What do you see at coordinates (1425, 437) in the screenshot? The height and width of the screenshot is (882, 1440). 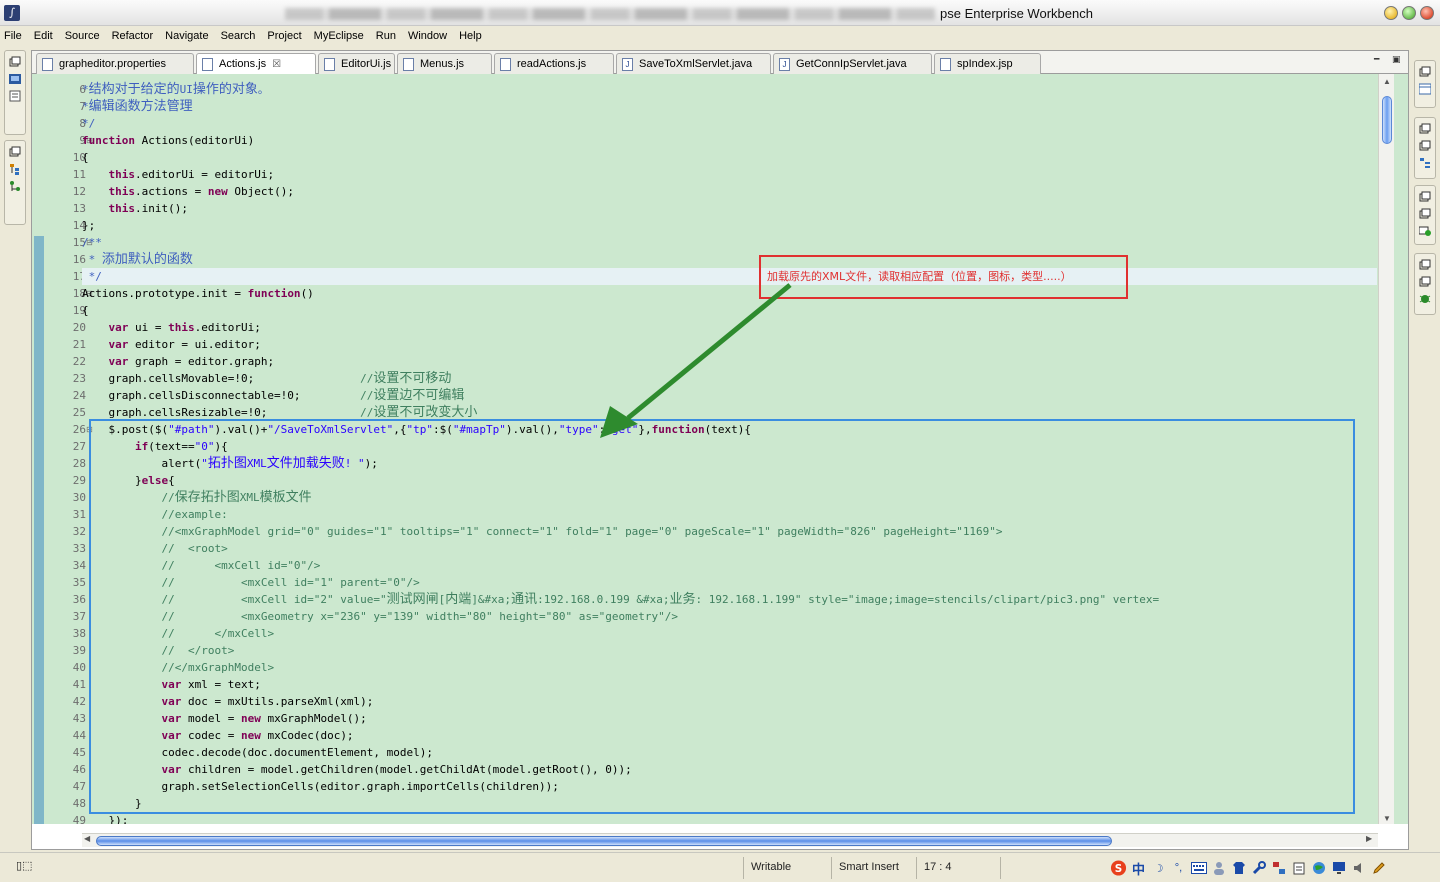 I see `right-trim-bar` at bounding box center [1425, 437].